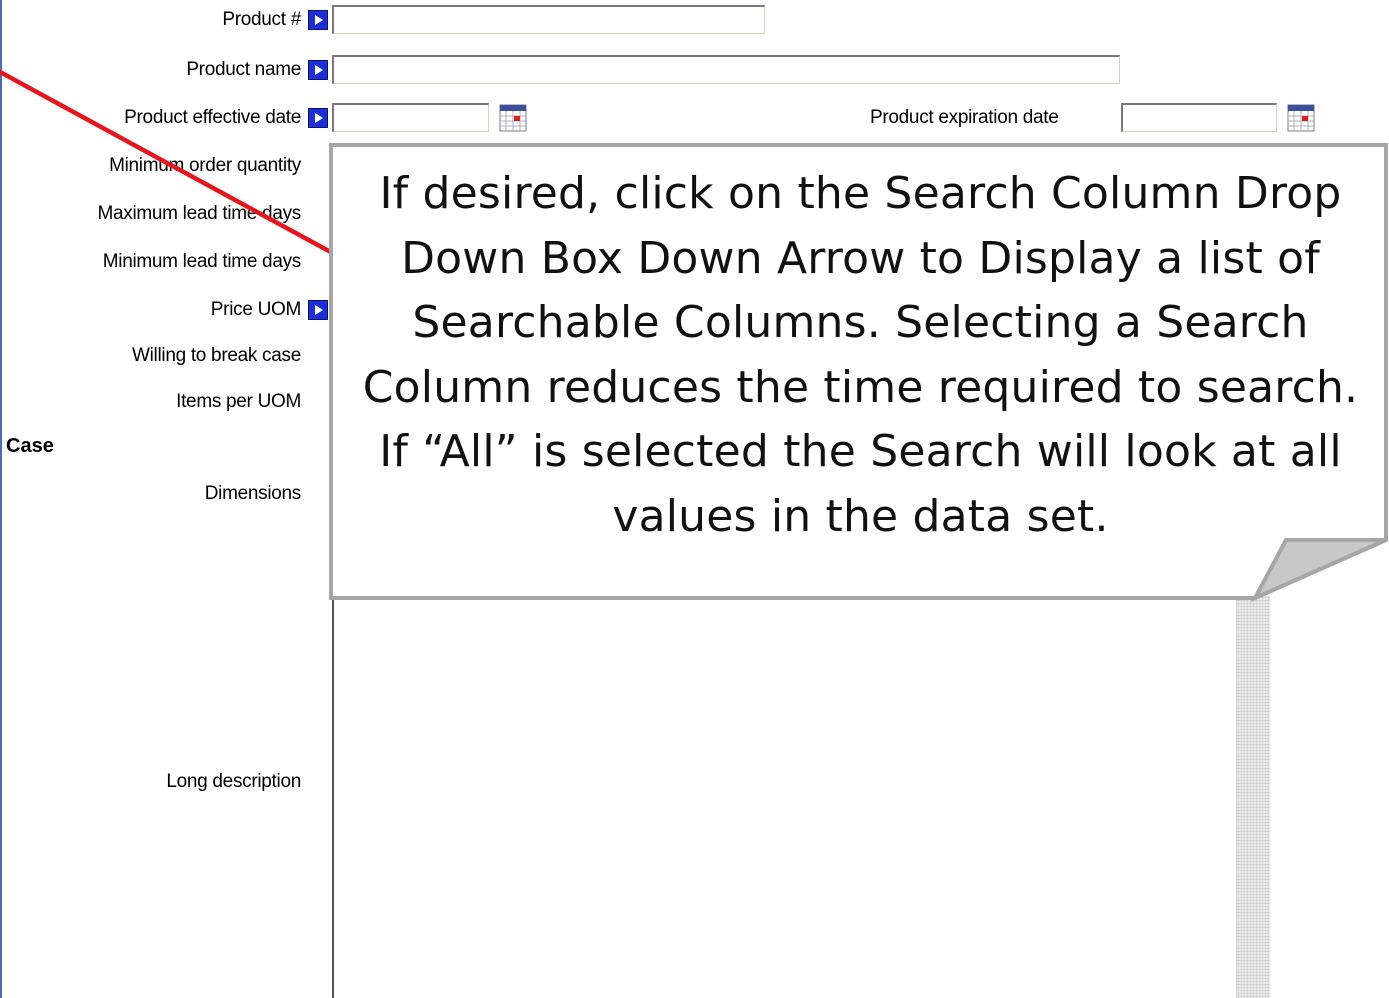  What do you see at coordinates (726, 69) in the screenshot?
I see `product-name-input` at bounding box center [726, 69].